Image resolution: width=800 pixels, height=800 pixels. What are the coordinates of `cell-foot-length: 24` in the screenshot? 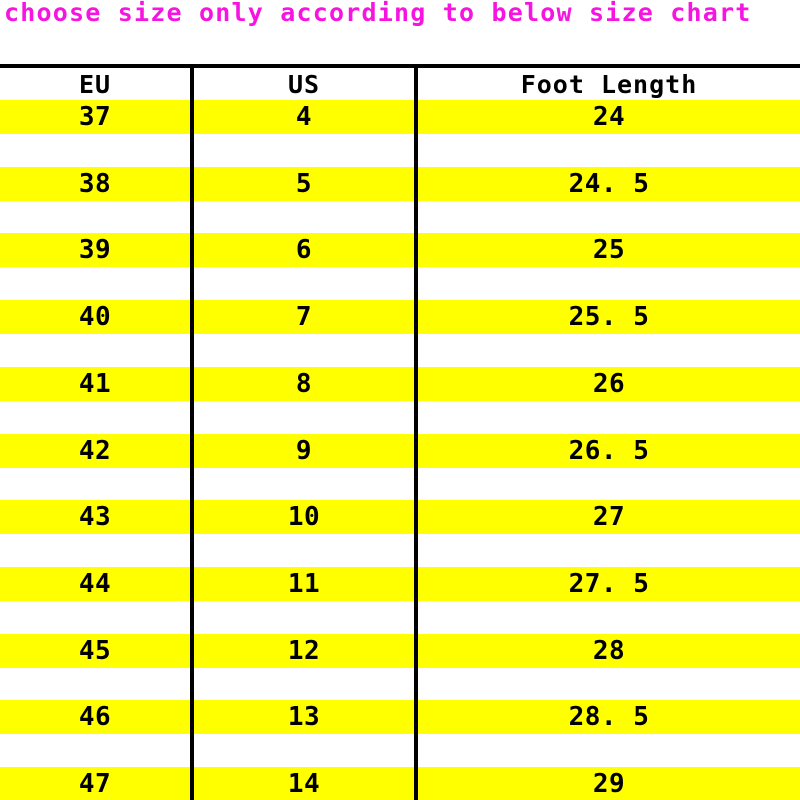 It's located at (609, 117).